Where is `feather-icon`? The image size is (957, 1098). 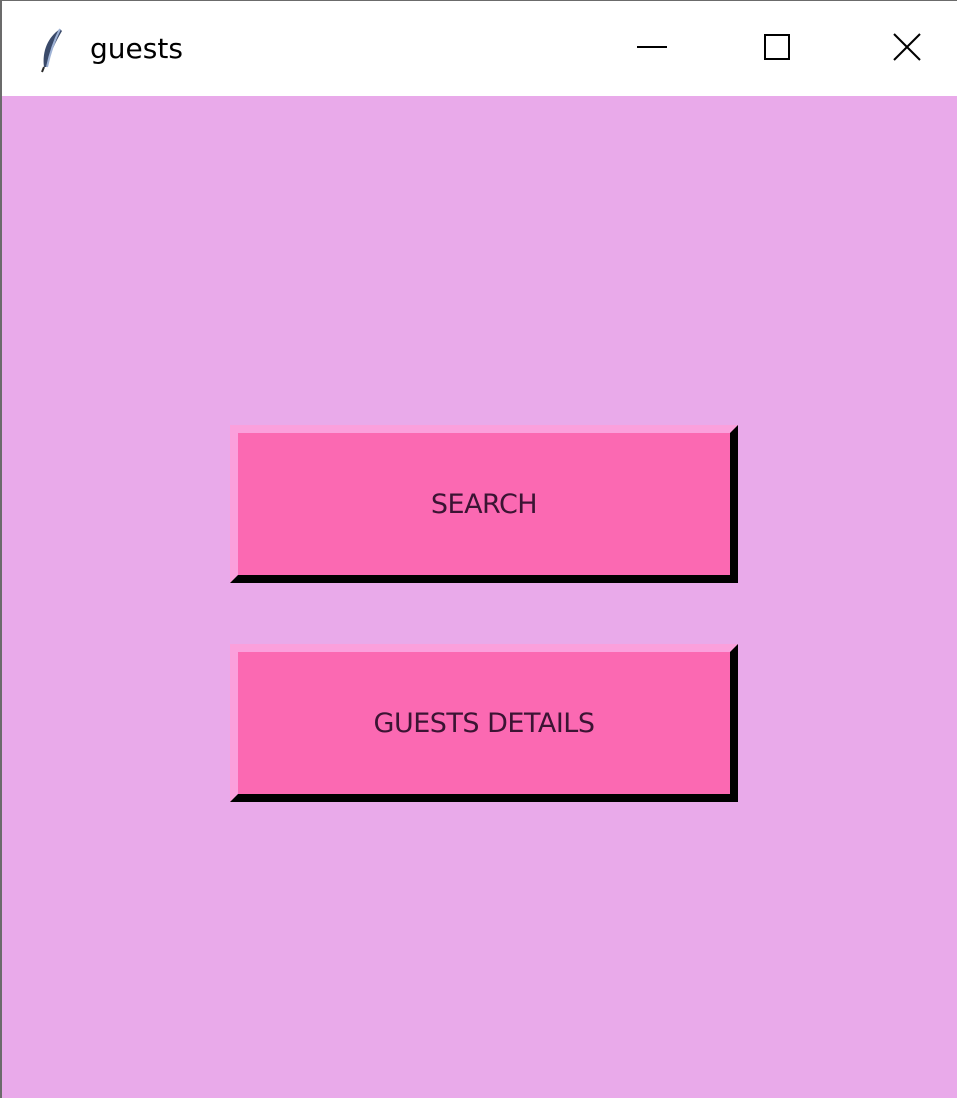
feather-icon is located at coordinates (53, 50).